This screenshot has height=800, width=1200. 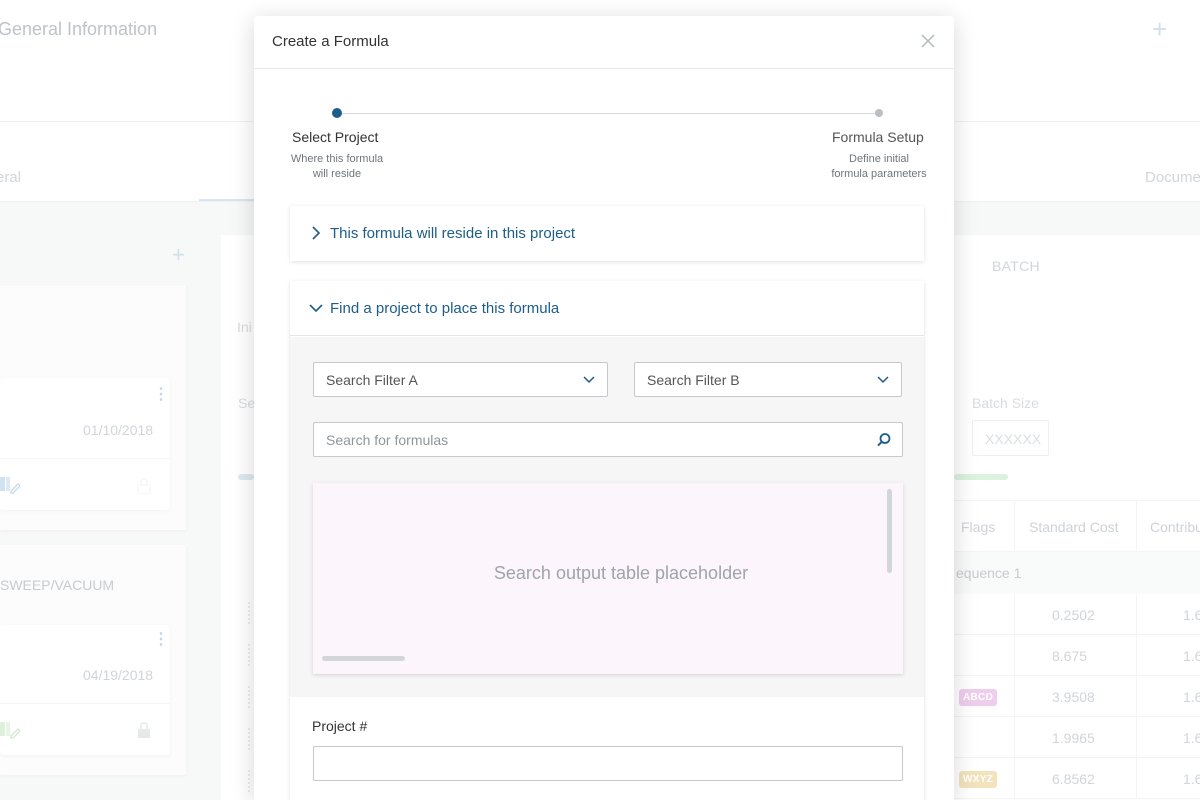 I want to click on step-1-title: Select Project, so click(x=335, y=137).